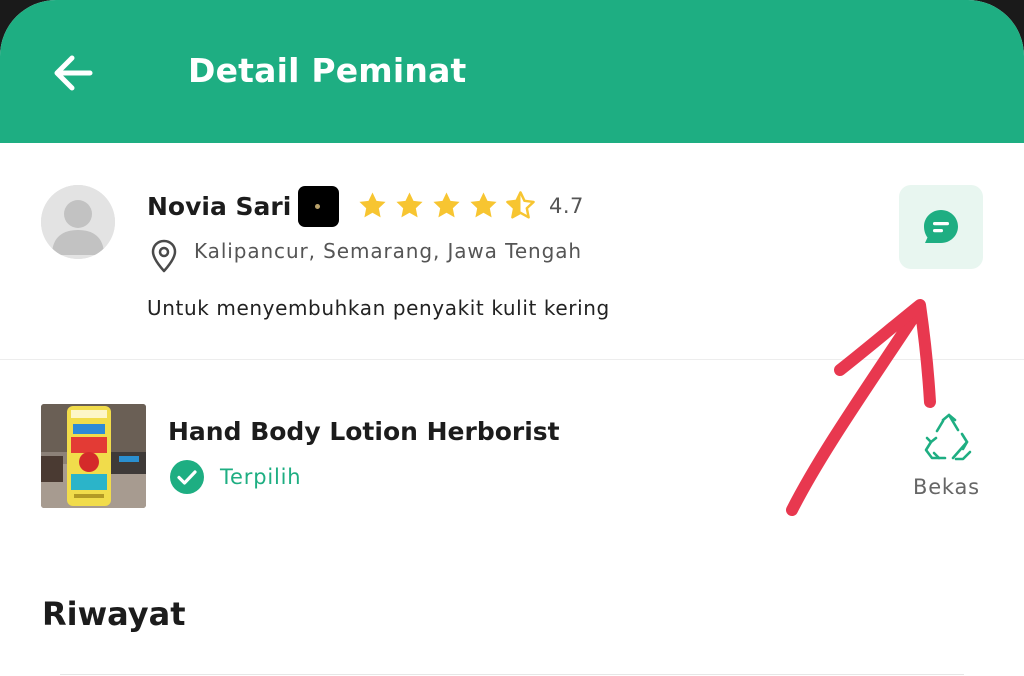 This screenshot has height=676, width=1024. I want to click on history-title: Riwayat, so click(114, 614).